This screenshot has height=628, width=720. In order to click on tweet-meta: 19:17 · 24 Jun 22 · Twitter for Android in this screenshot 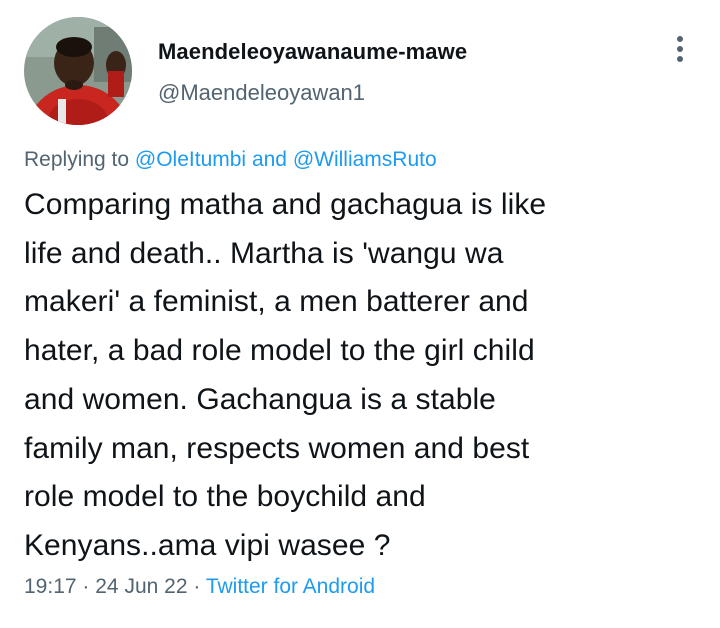, I will do `click(199, 587)`.